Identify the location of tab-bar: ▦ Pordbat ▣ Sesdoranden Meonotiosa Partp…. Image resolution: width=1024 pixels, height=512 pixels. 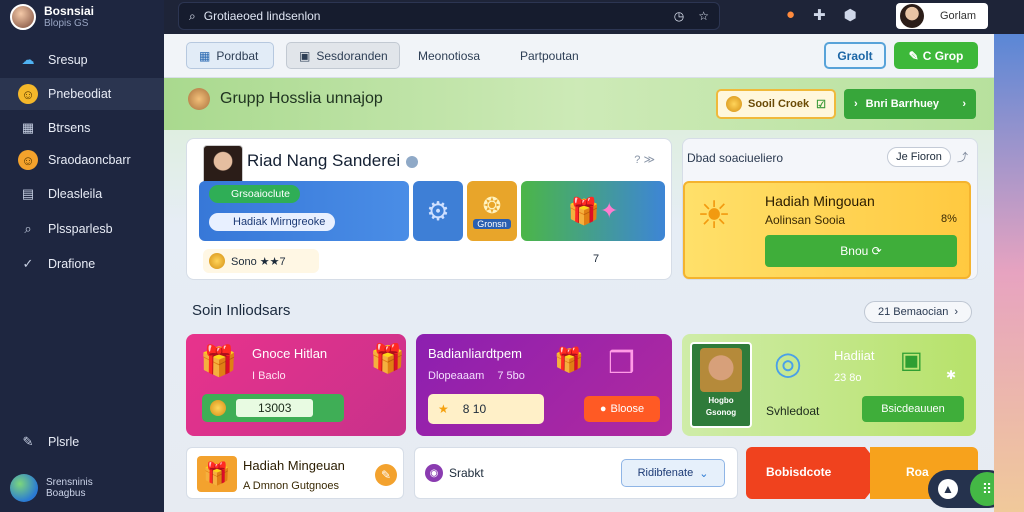
(579, 56).